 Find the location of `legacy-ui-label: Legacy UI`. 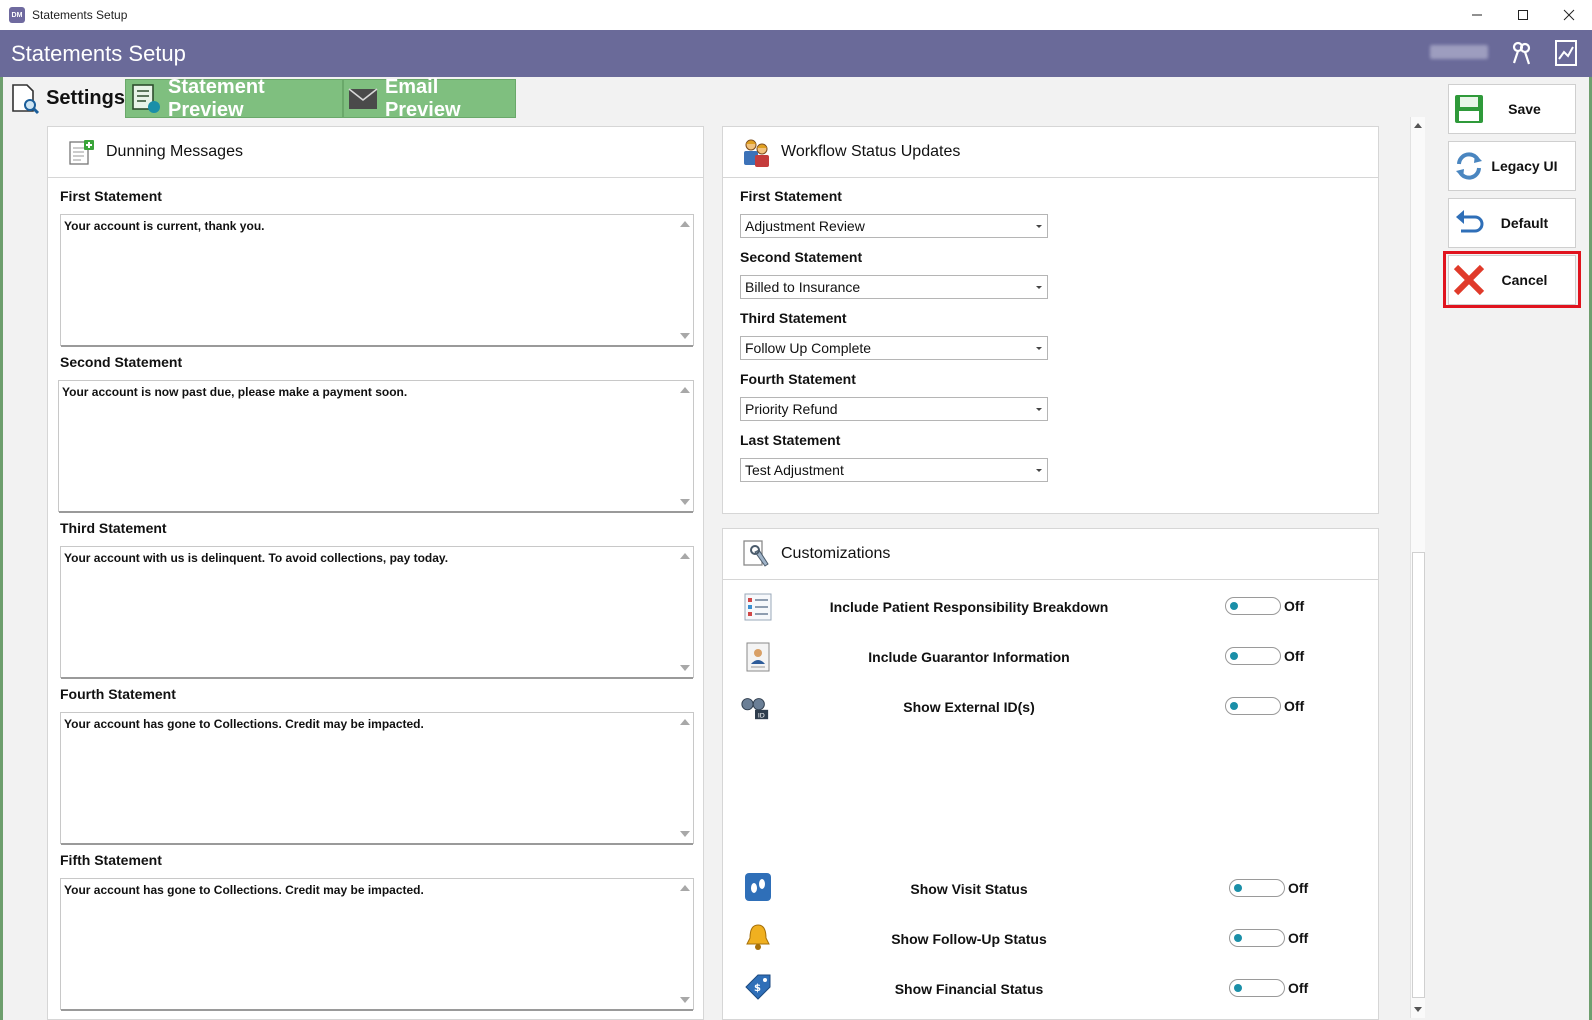

legacy-ui-label: Legacy UI is located at coordinates (1524, 166).